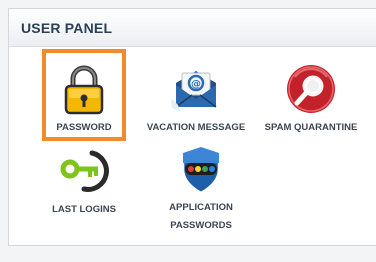 Image resolution: width=376 pixels, height=262 pixels. Describe the element at coordinates (201, 217) in the screenshot. I see `application-passwords-label: APPLICATION PASSWORDS` at that location.